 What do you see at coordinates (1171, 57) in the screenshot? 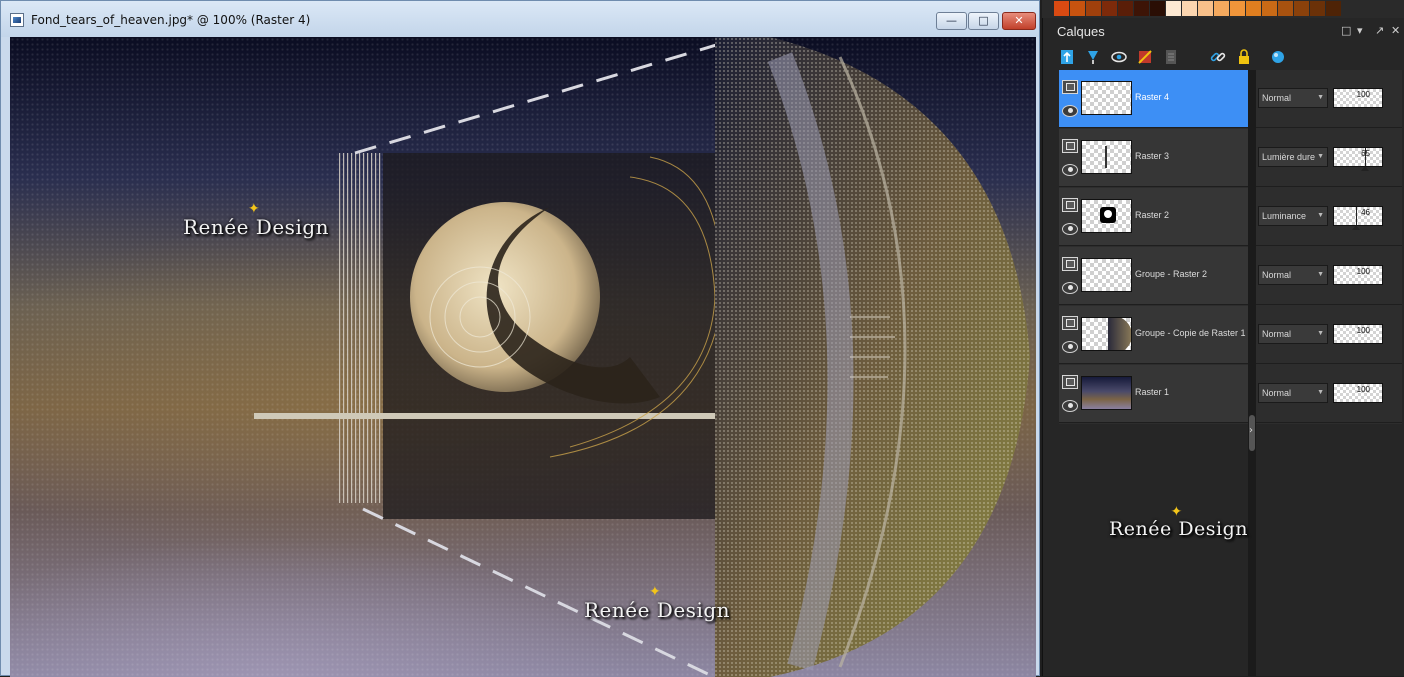
I see `properties-icon` at bounding box center [1171, 57].